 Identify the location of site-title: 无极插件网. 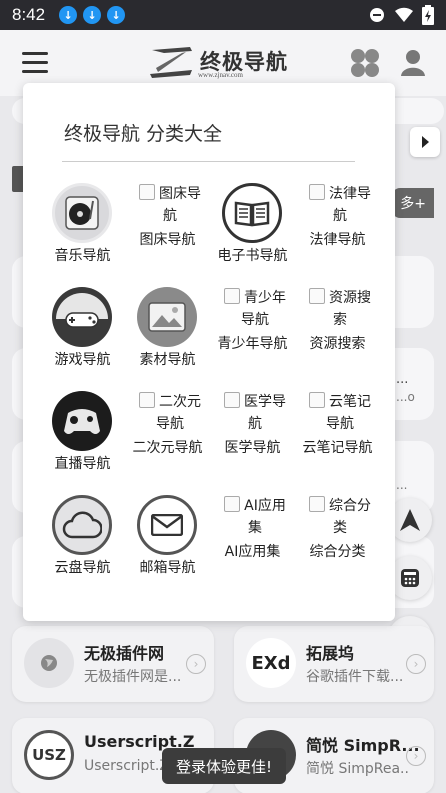
(124, 653).